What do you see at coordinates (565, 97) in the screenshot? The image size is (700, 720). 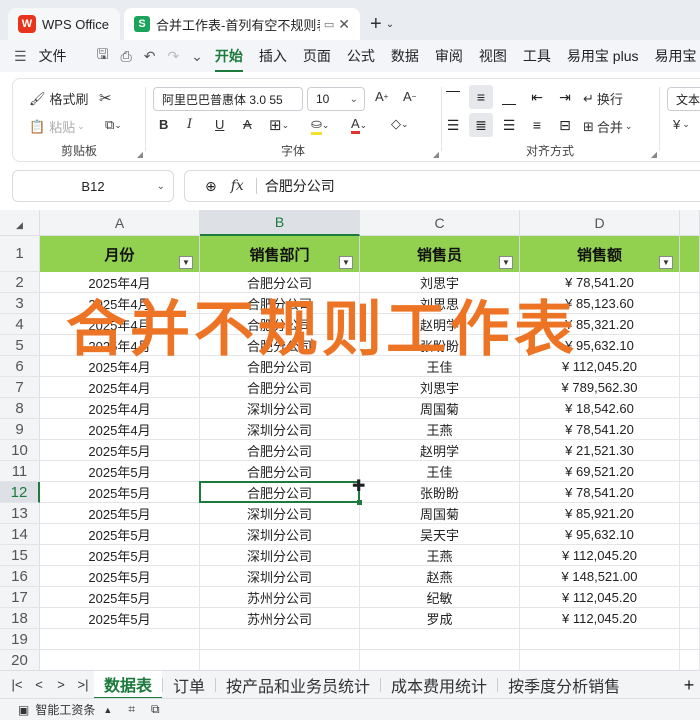 I see `increase-indent-icon: ⇥` at bounding box center [565, 97].